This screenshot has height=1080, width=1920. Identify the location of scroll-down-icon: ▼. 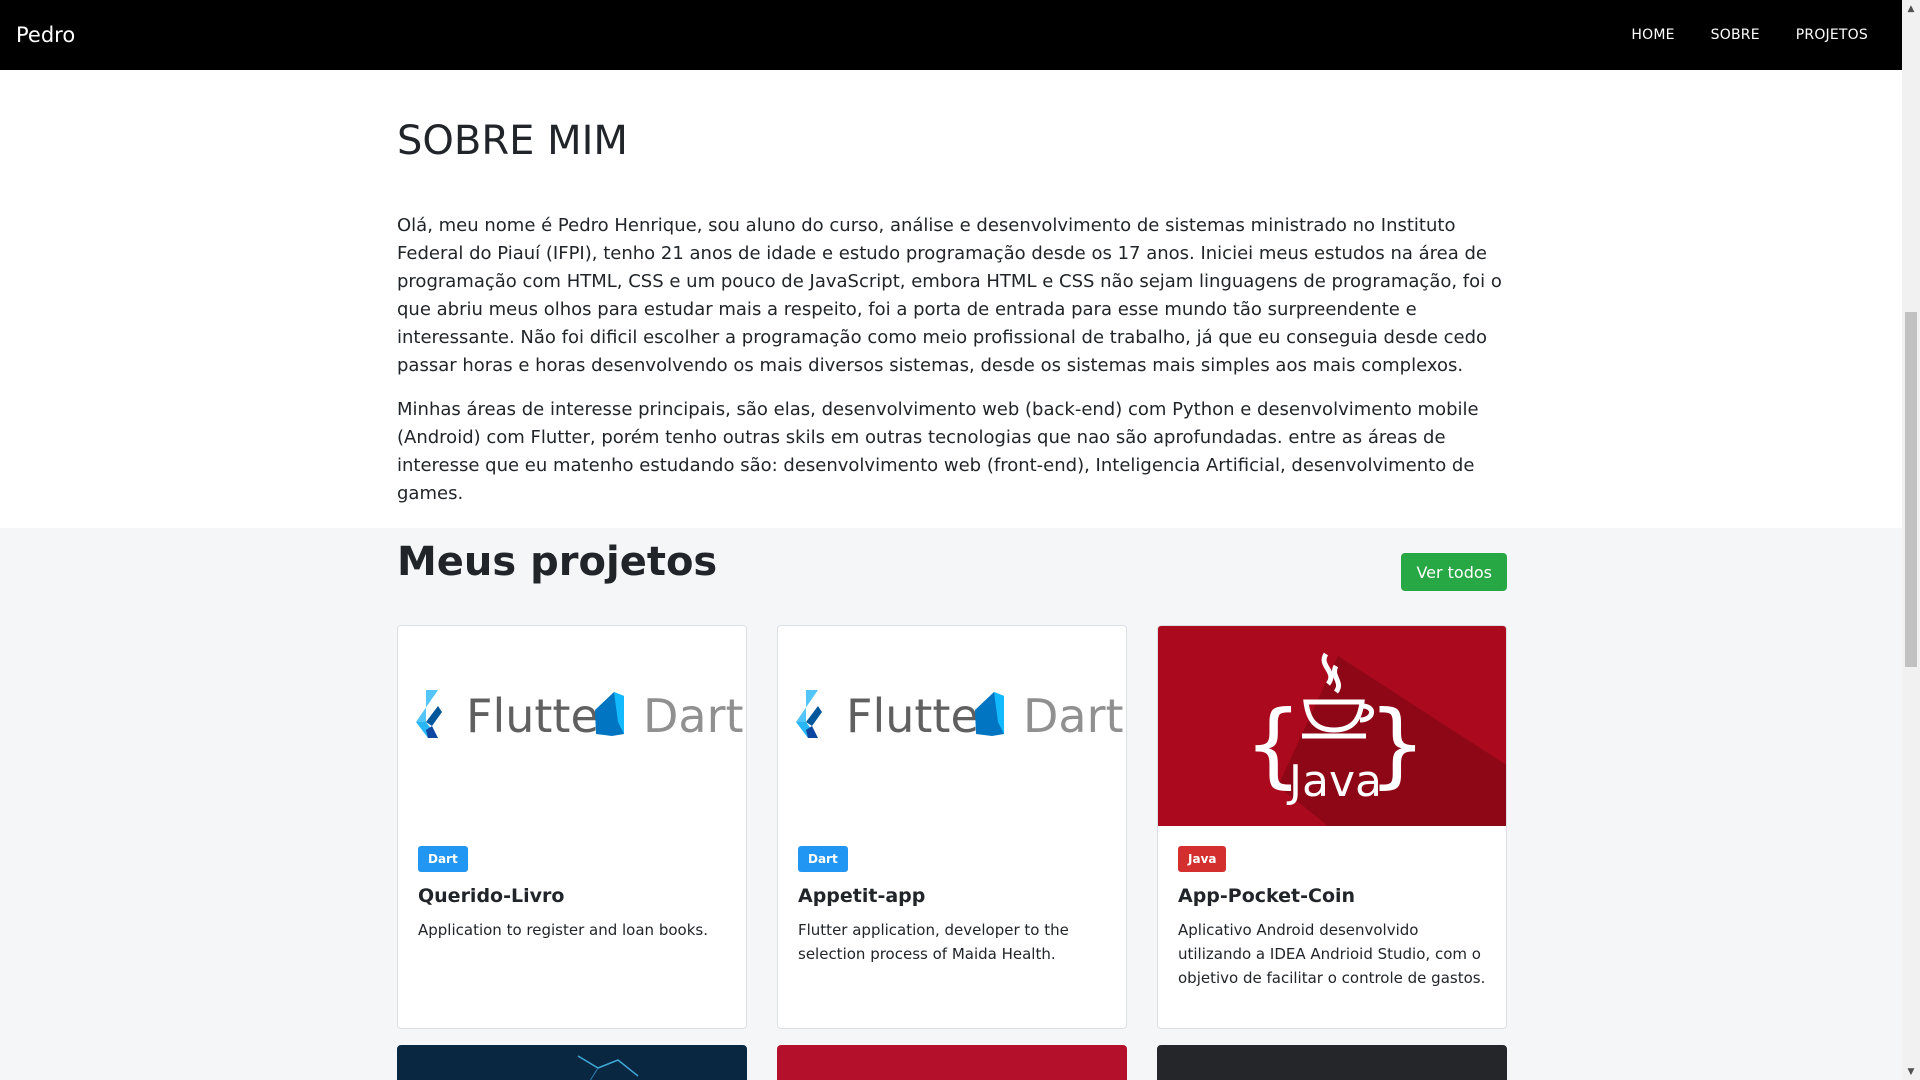
(1911, 1071).